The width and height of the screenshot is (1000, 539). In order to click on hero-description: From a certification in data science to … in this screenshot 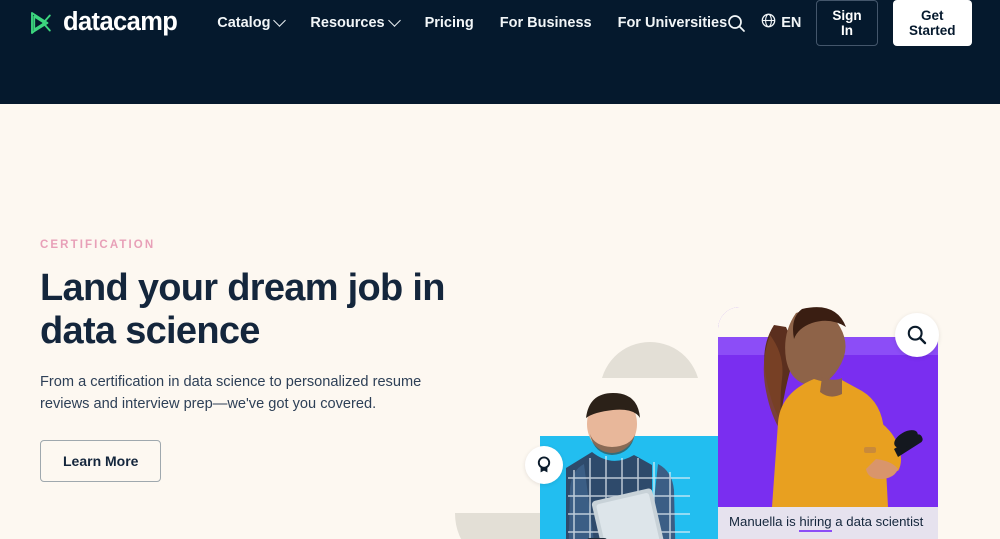, I will do `click(231, 393)`.